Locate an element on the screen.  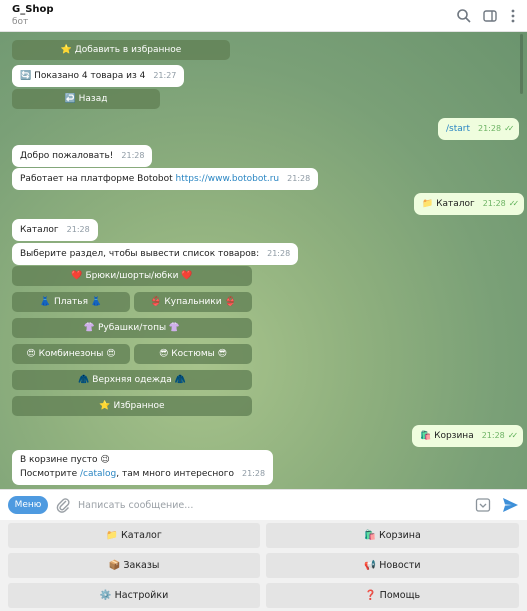
outerwear-button: 🧥 Верхняя одежда 🧥 is located at coordinates (132, 380).